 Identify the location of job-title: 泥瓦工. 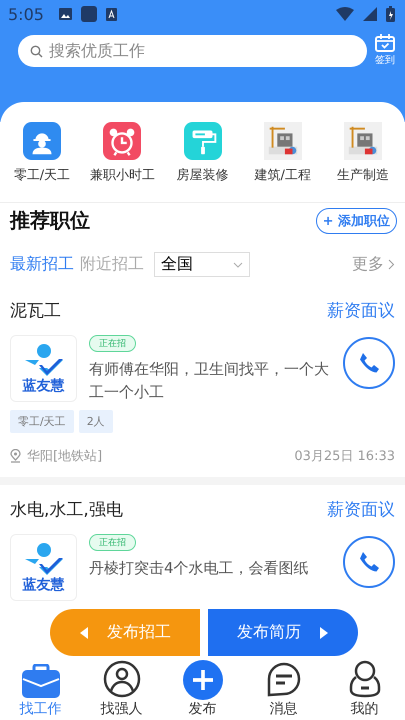
(35, 311).